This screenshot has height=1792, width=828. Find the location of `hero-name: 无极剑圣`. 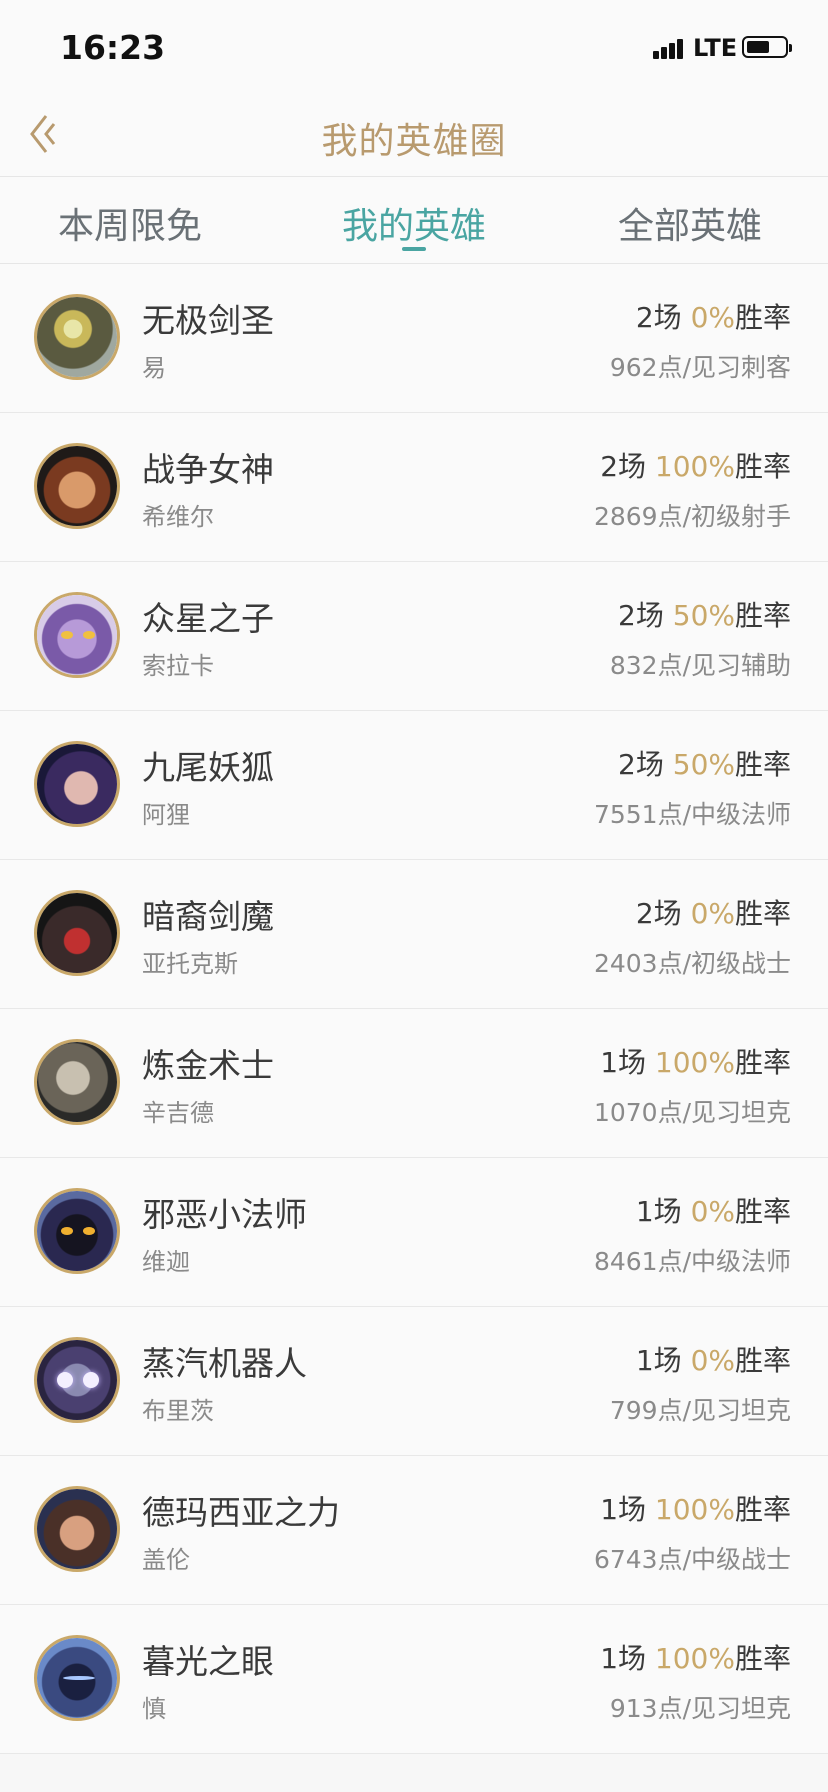

hero-name: 无极剑圣 is located at coordinates (208, 320).